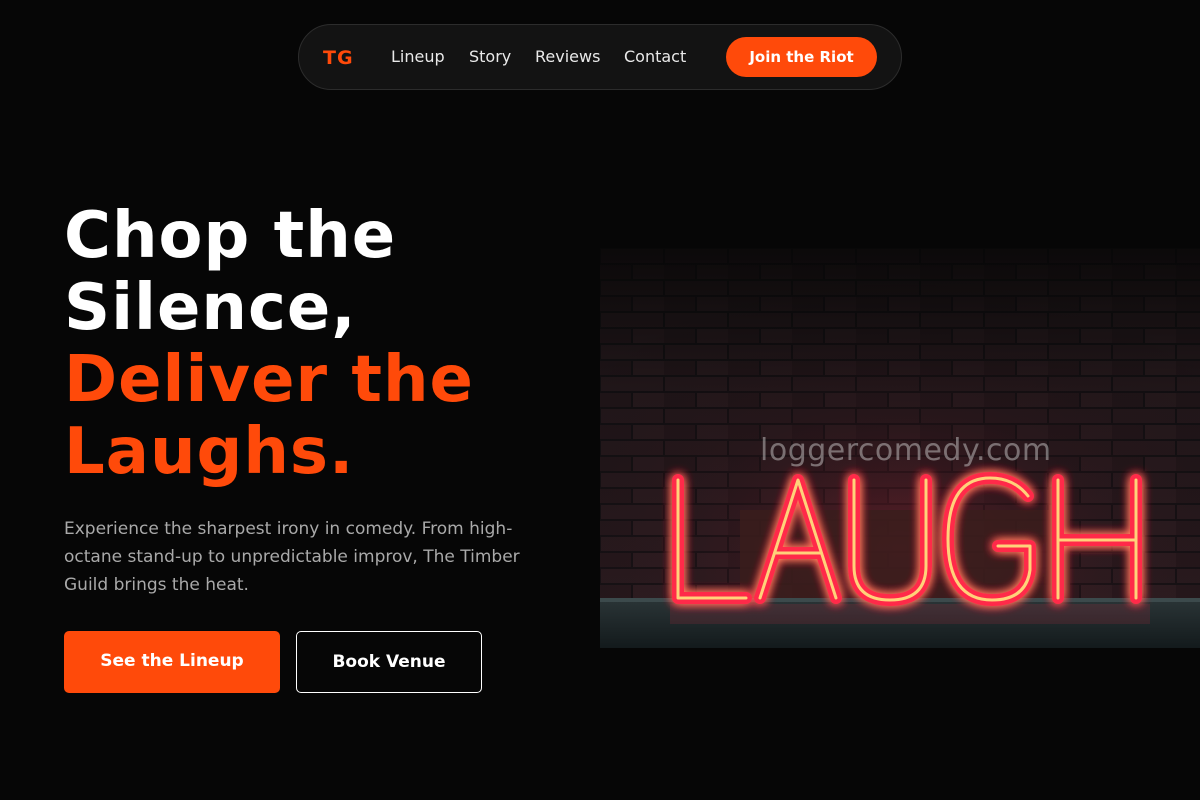 This screenshot has width=1200, height=800. I want to click on image-watermark: loggercomedy.com, so click(906, 450).